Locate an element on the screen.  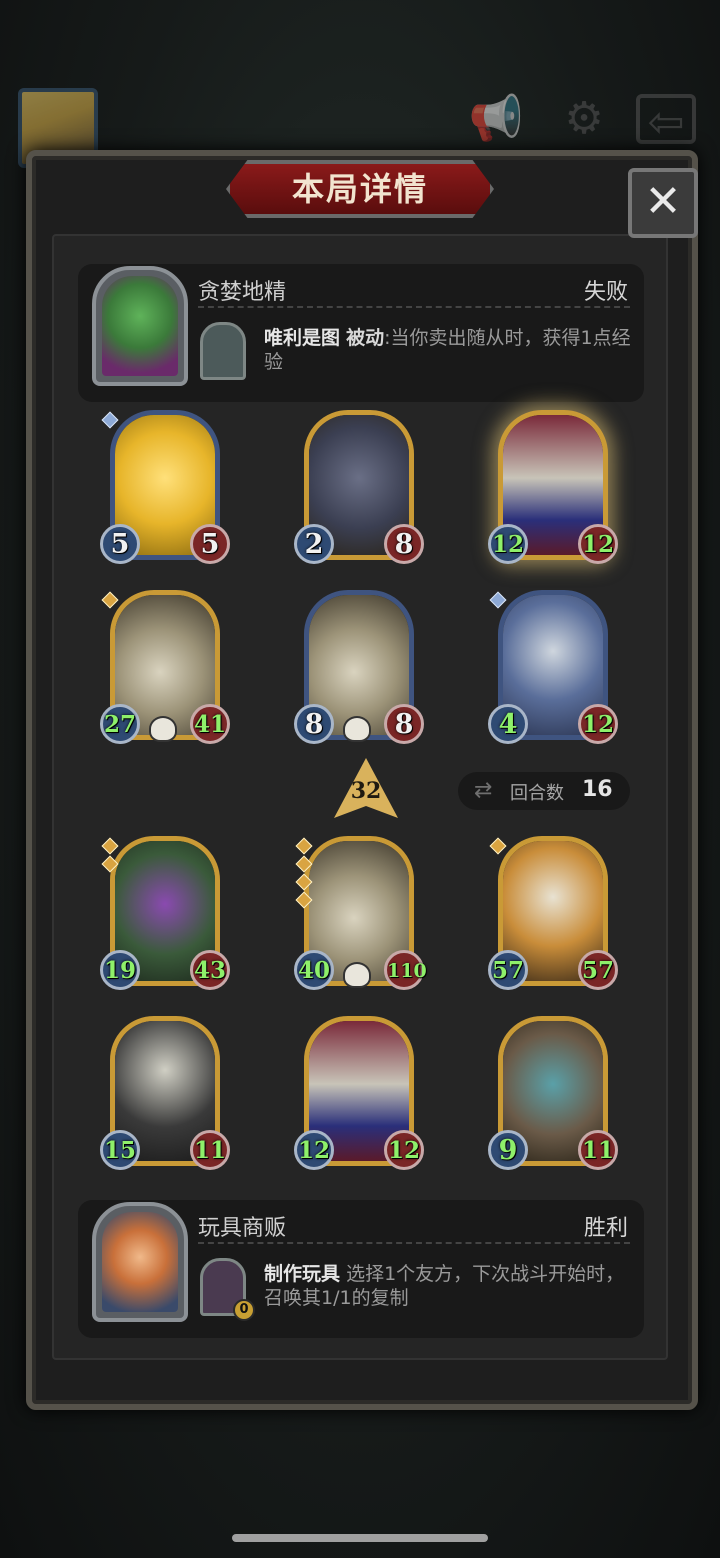
self-card: 玩具商贩 胜利 0 制作玩具 选择1个友方，下次战斗开始时，召唤其1/1的复制 is located at coordinates (361, 1269).